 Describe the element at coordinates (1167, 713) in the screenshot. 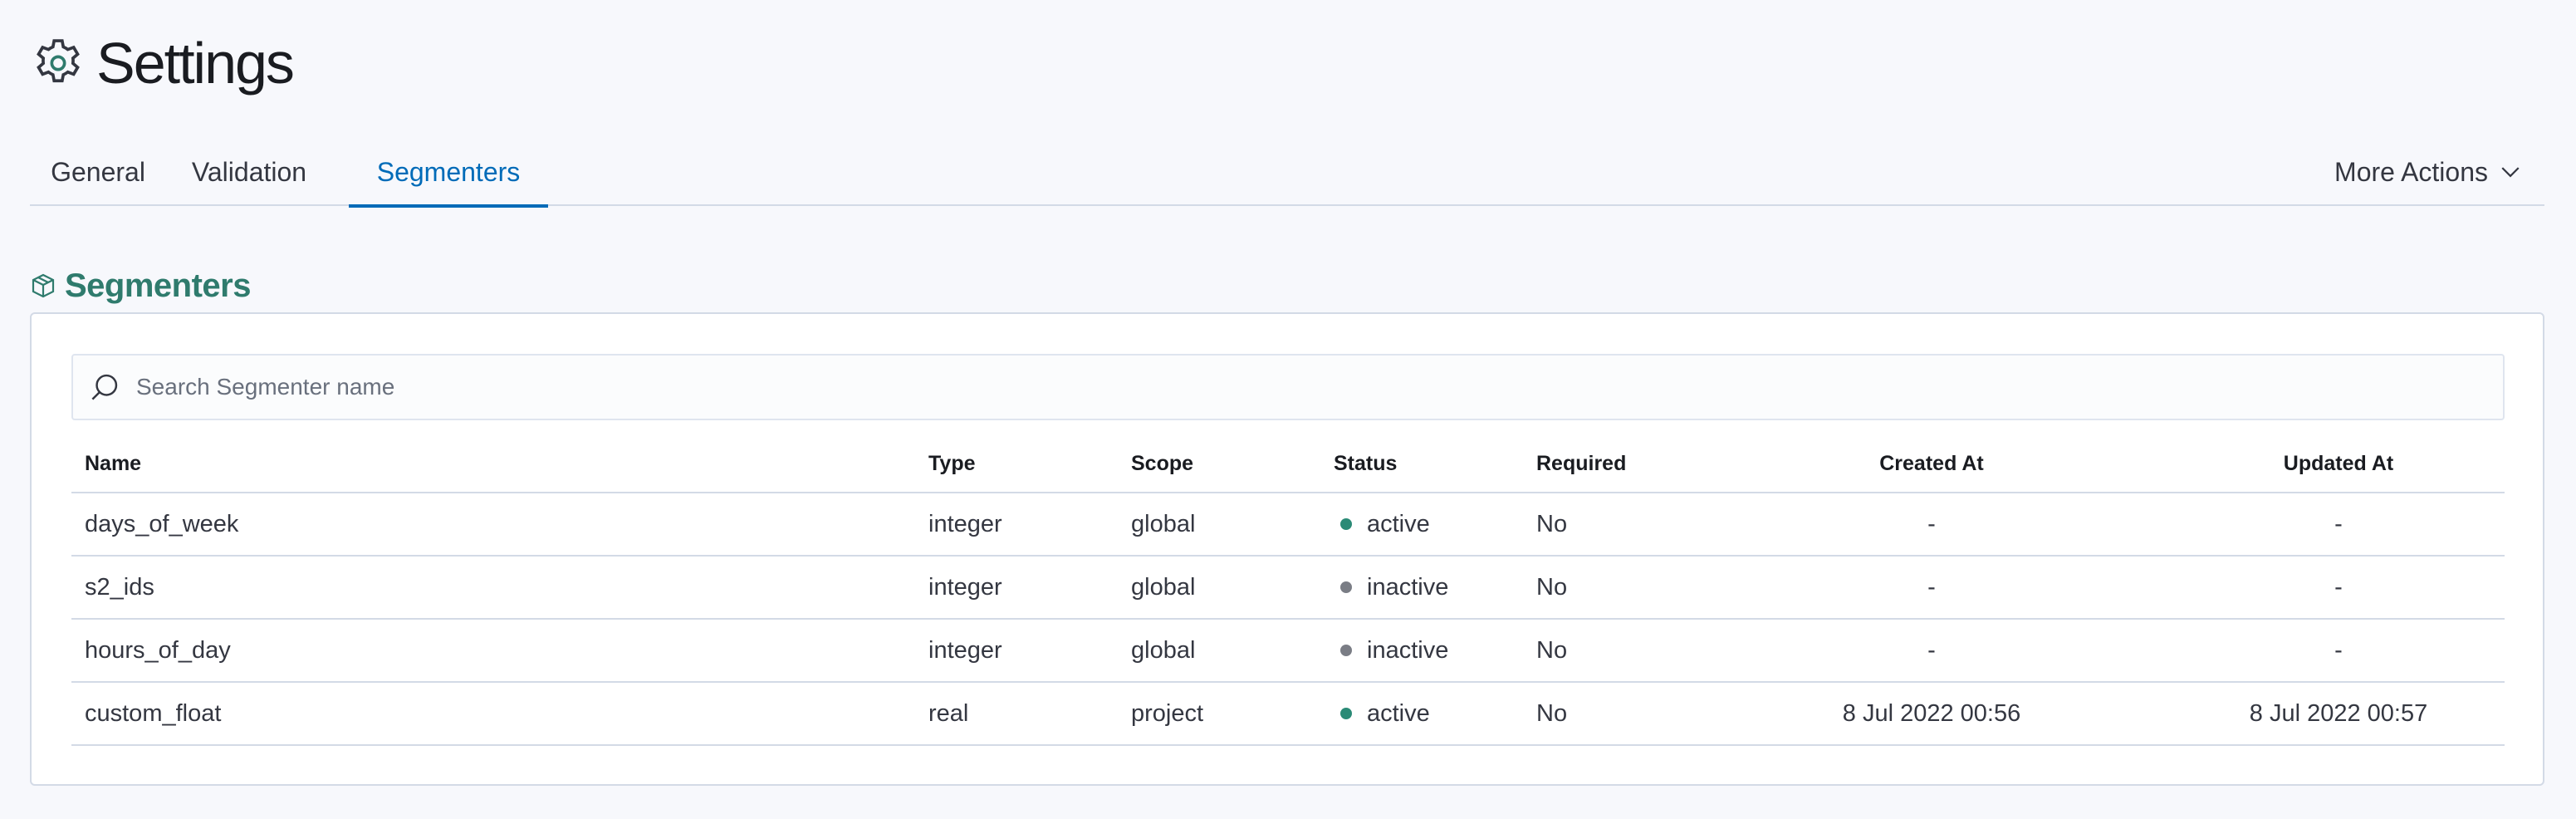

I see `cell-scope: project` at that location.